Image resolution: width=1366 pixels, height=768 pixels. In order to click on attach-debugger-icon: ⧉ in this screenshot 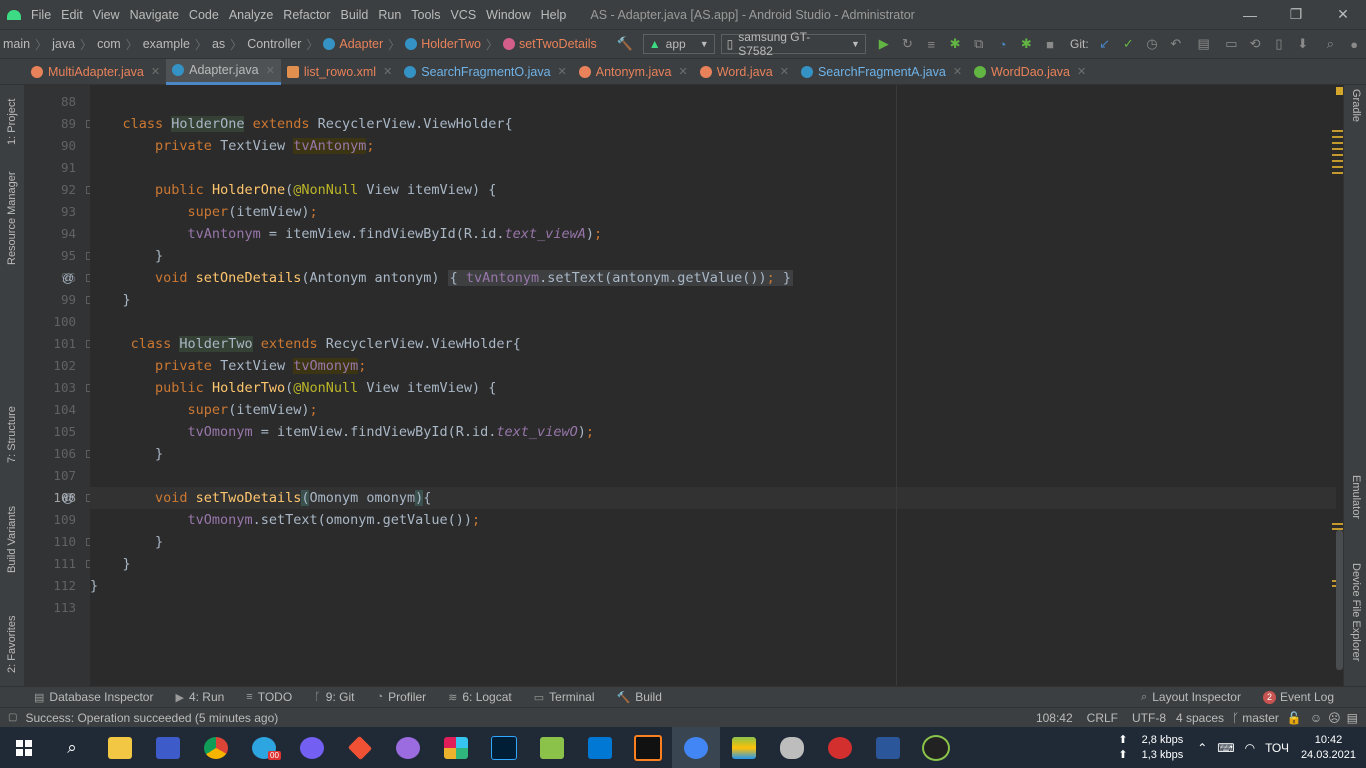, I will do `click(979, 44)`.